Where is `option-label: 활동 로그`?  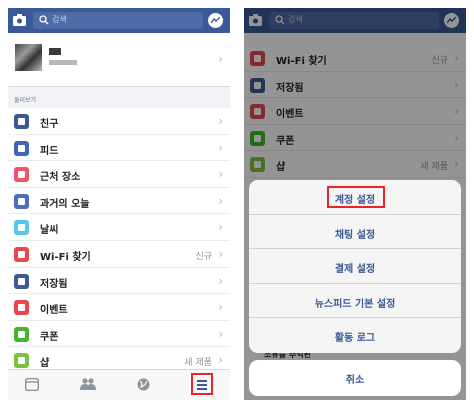 option-label: 활동 로그 is located at coordinates (355, 339).